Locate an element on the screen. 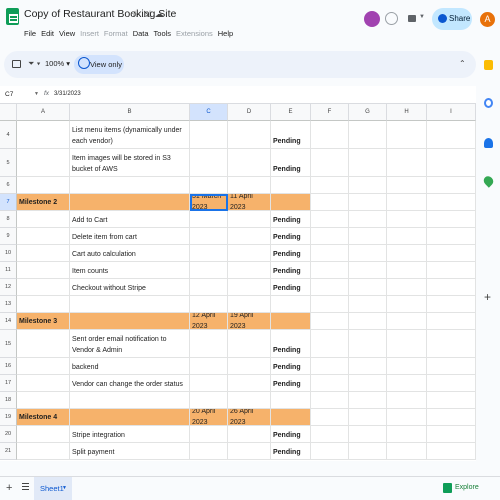  cell-d11 is located at coordinates (249, 270).